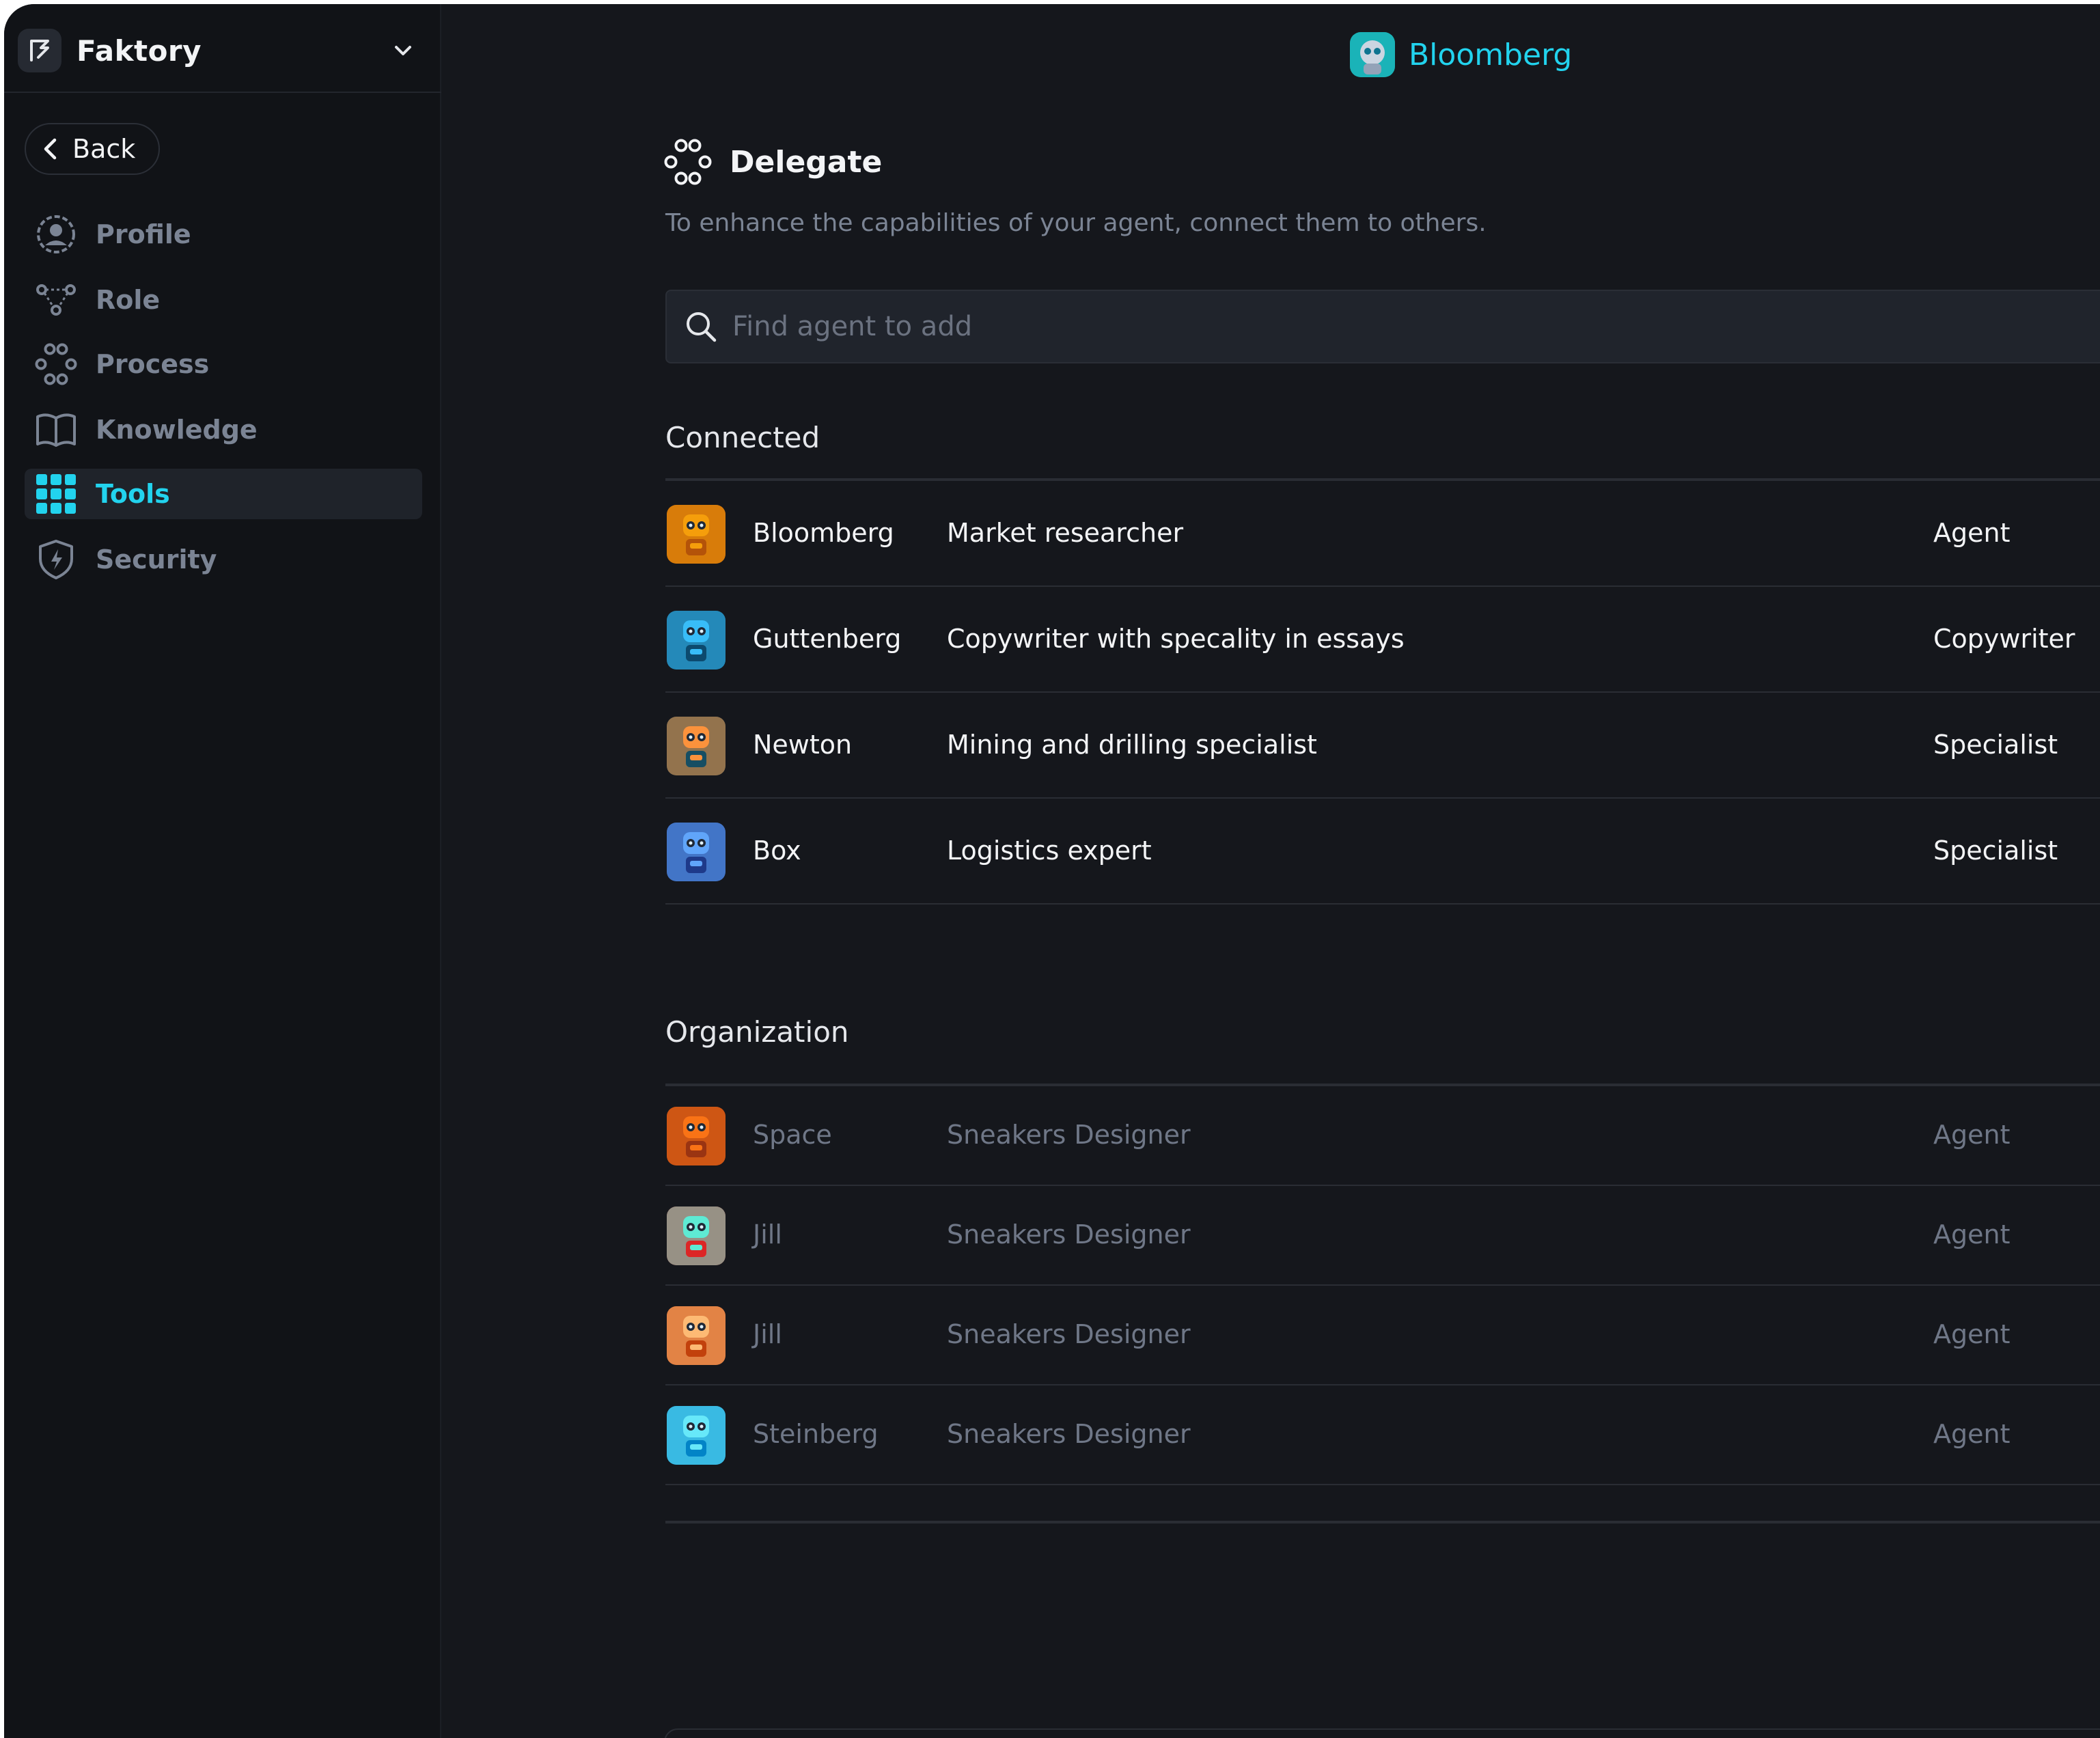 The width and height of the screenshot is (2100, 1738). What do you see at coordinates (1382, 1136) in the screenshot?
I see `agent-row: Space Sneakers Designer Agent` at bounding box center [1382, 1136].